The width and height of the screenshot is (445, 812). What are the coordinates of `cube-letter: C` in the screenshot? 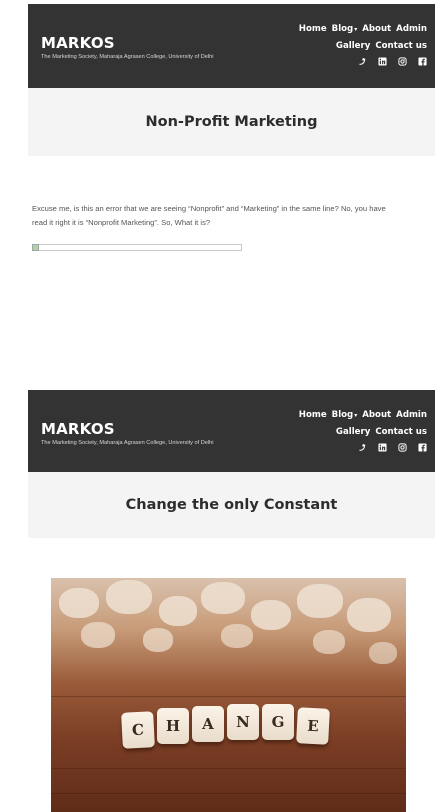 It's located at (138, 730).